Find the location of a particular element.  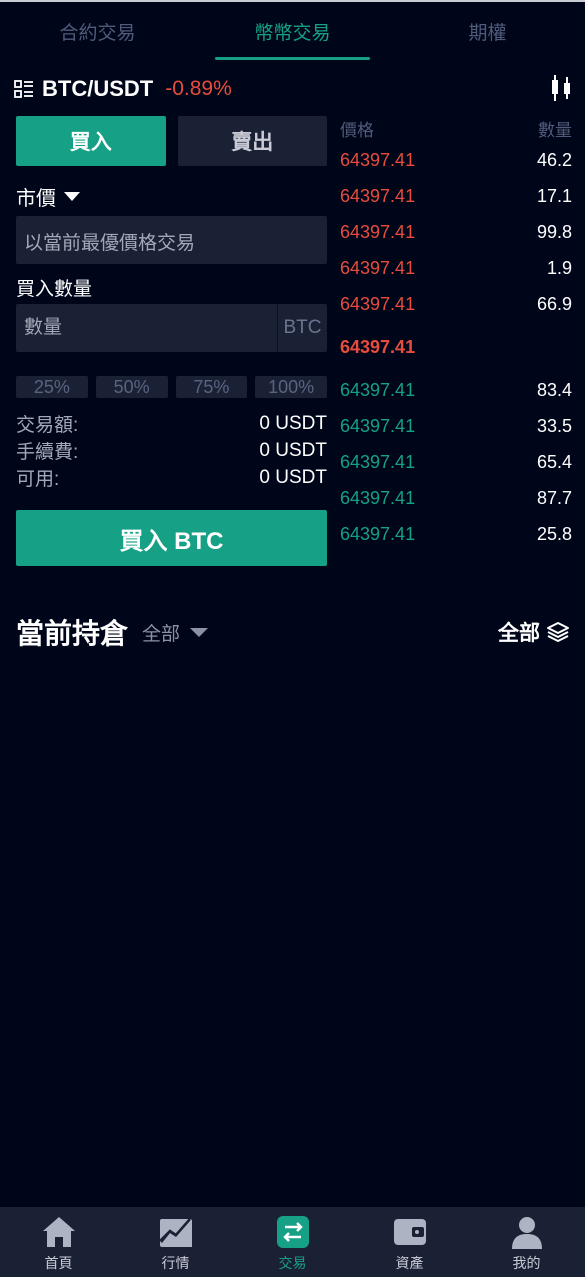

order-book-header: 價格 數量 is located at coordinates (456, 129).